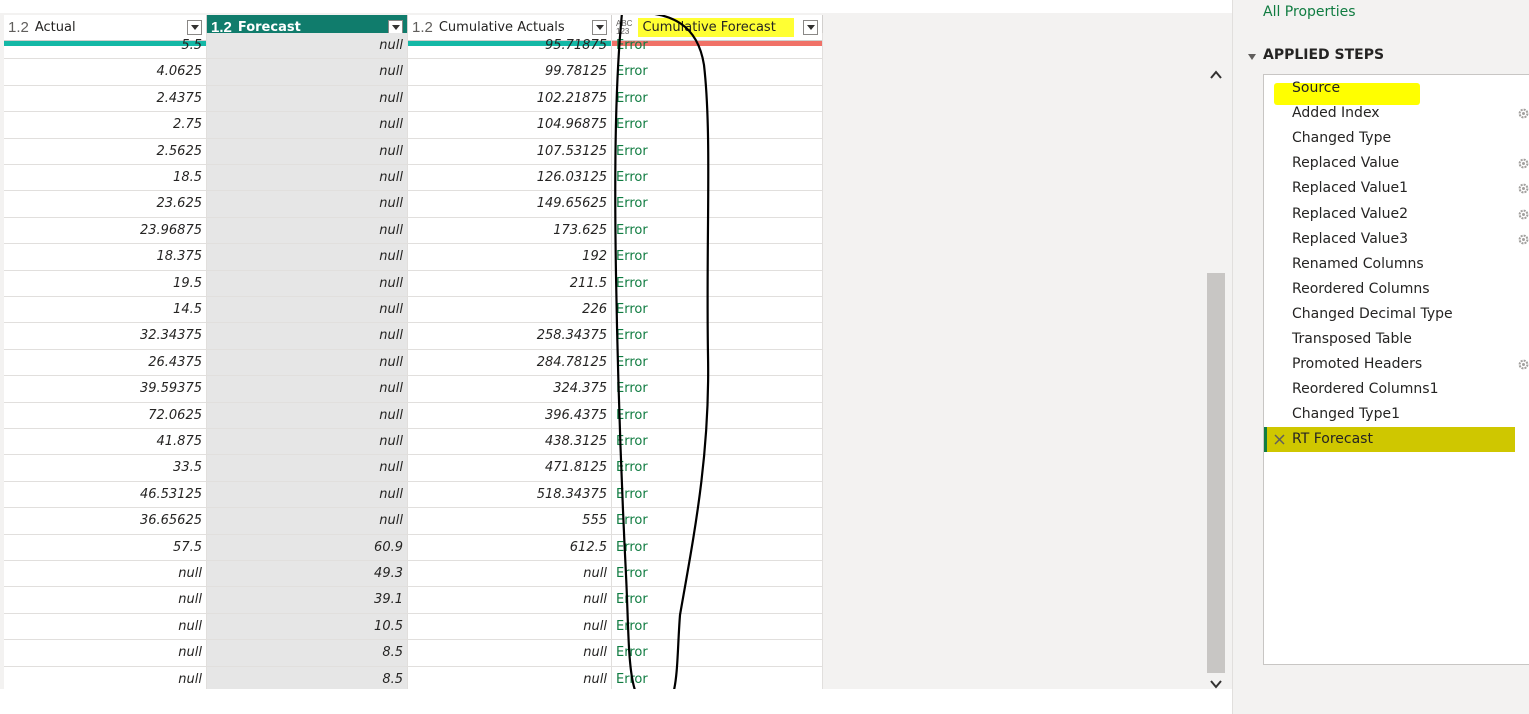  I want to click on applied-step: Replaced Value2, so click(1396, 214).